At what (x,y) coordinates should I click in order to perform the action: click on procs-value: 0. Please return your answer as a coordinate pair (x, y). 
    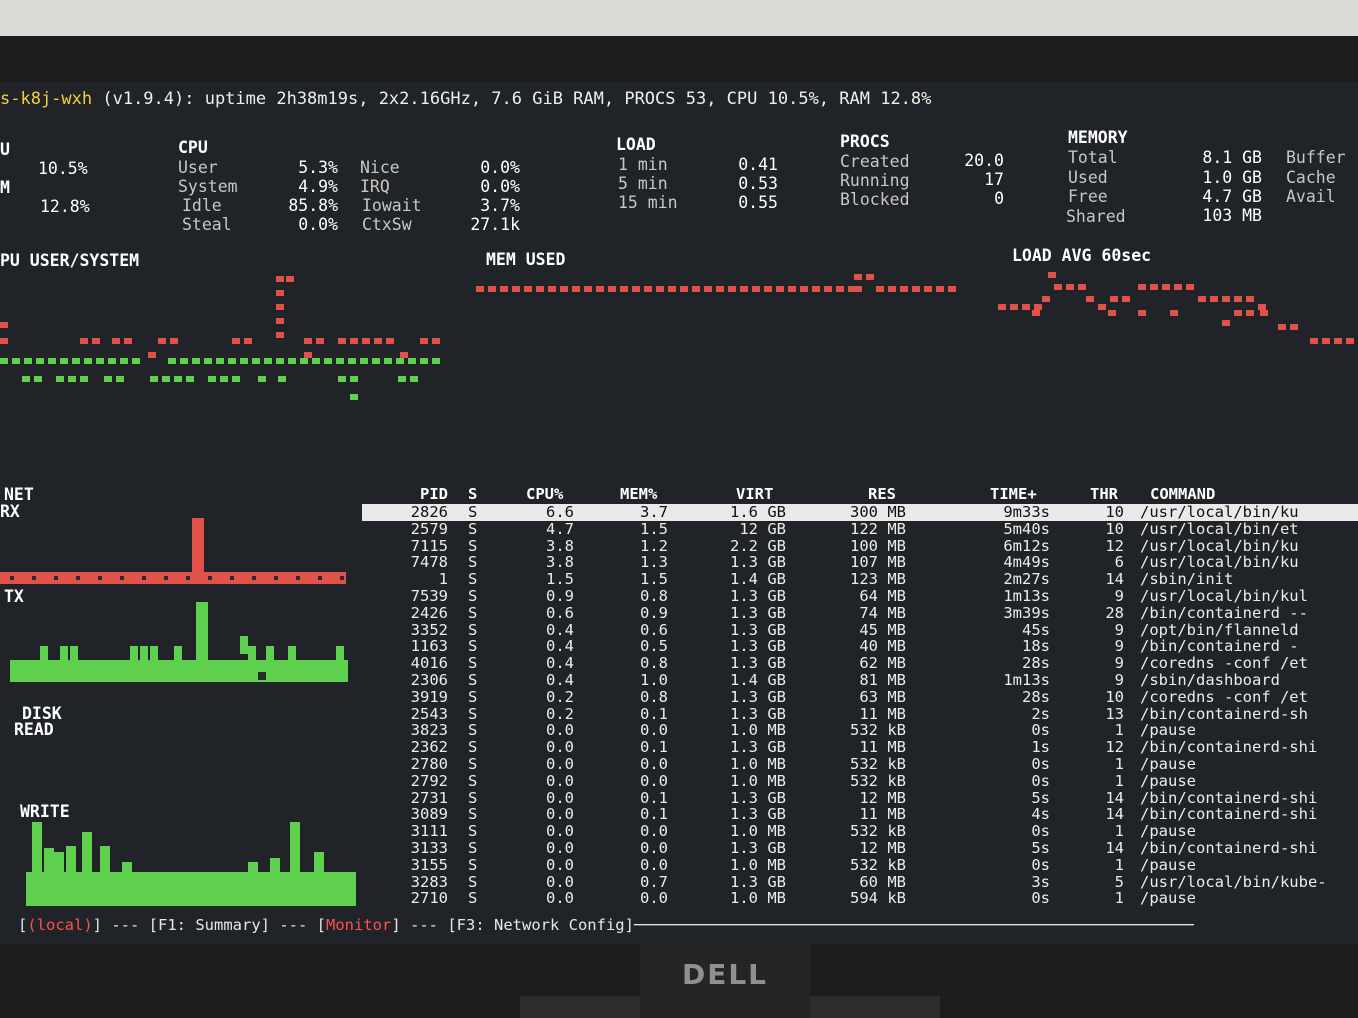
    Looking at the image, I should click on (999, 198).